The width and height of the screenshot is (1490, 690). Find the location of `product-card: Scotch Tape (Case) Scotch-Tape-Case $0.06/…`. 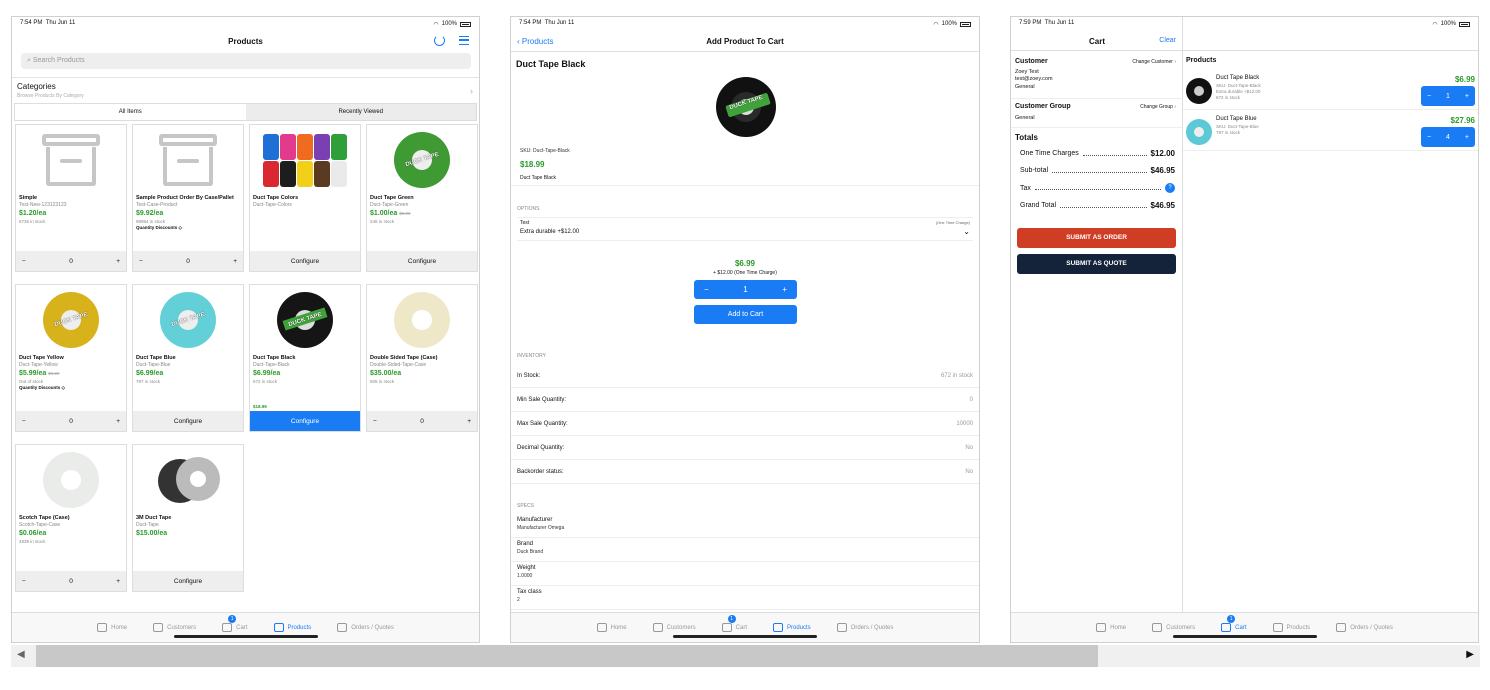

product-card: Scotch Tape (Case) Scotch-Tape-Case $0.06/… is located at coordinates (71, 518).